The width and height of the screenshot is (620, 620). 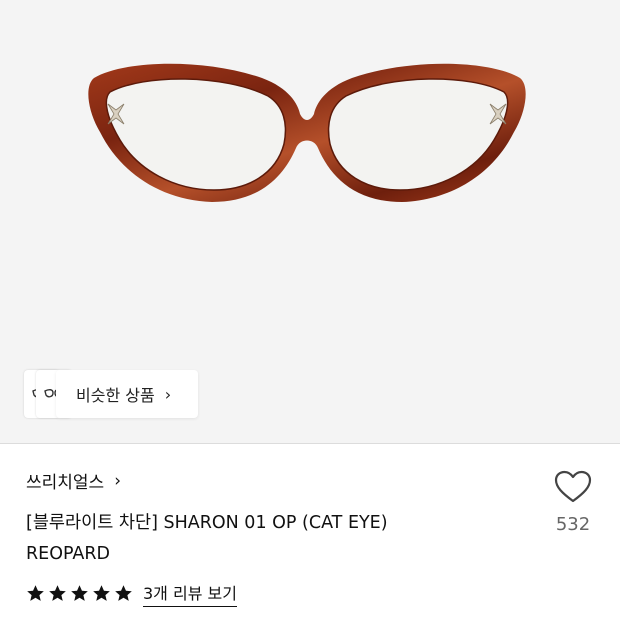 What do you see at coordinates (207, 523) in the screenshot?
I see `product-title-line: [블루라이트 차단] SHARON 01 OP (CAT EYE)` at bounding box center [207, 523].